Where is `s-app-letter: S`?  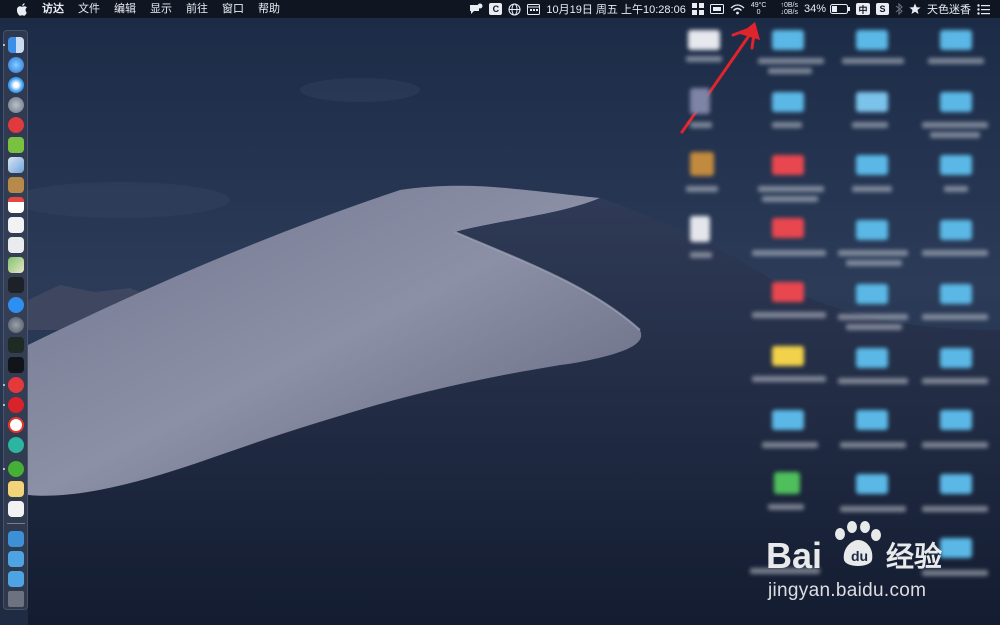
s-app-letter: S is located at coordinates (882, 9).